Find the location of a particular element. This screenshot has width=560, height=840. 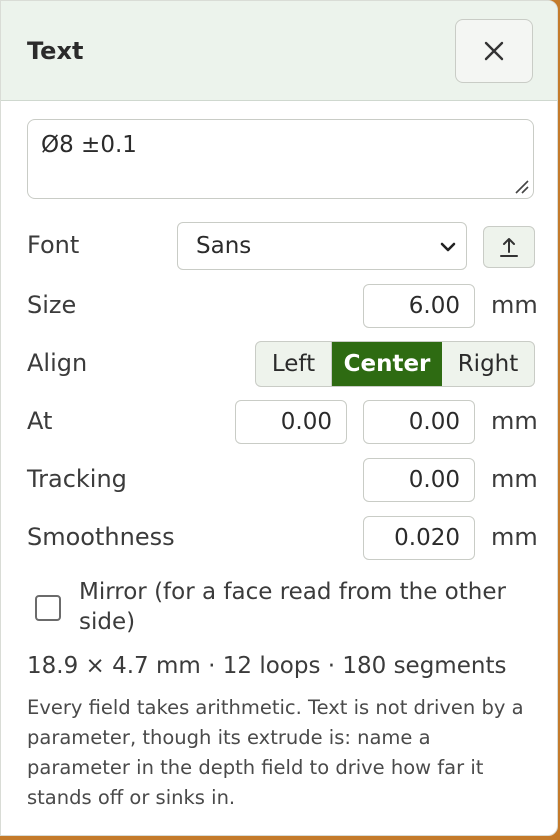

chevron-down-icon is located at coordinates (448, 247).